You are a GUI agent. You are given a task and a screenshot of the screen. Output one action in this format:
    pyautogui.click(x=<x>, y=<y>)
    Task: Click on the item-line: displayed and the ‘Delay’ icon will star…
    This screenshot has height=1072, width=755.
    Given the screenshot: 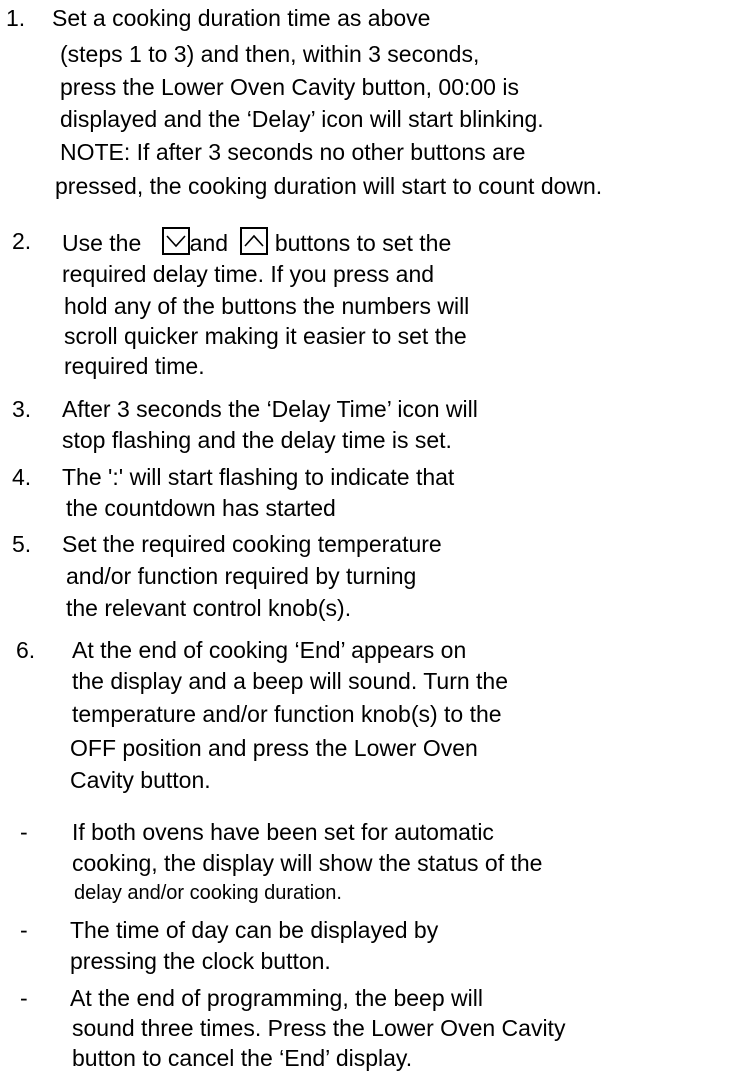 What is the action you would take?
    pyautogui.click(x=302, y=119)
    